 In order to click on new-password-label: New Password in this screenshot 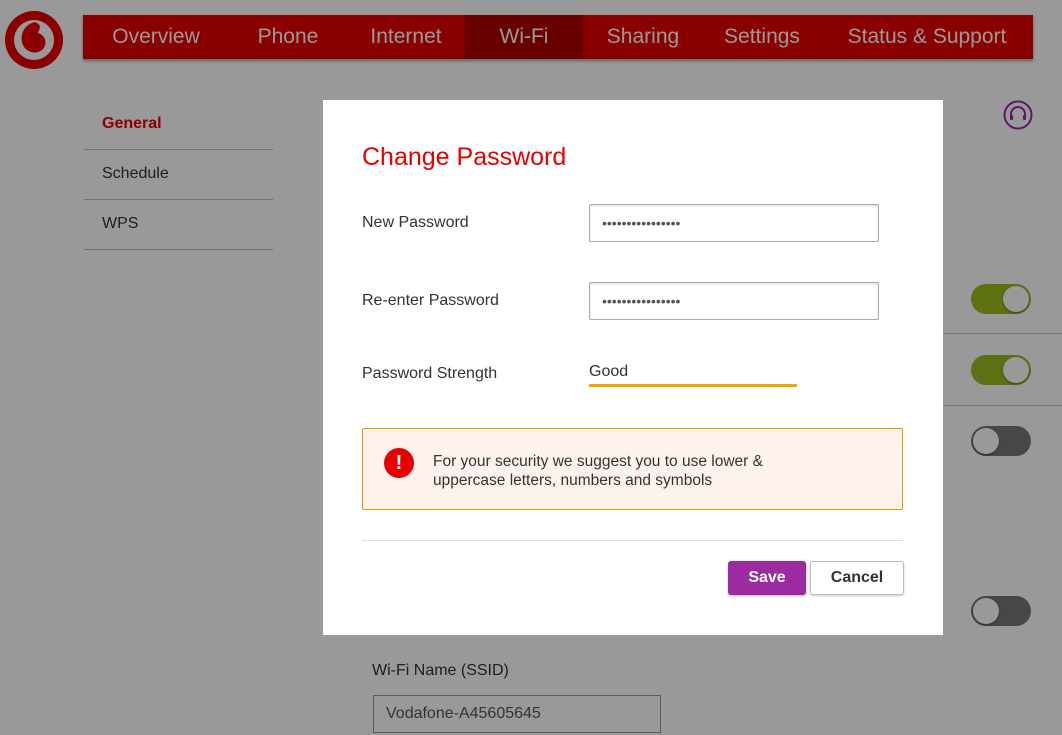, I will do `click(415, 222)`.